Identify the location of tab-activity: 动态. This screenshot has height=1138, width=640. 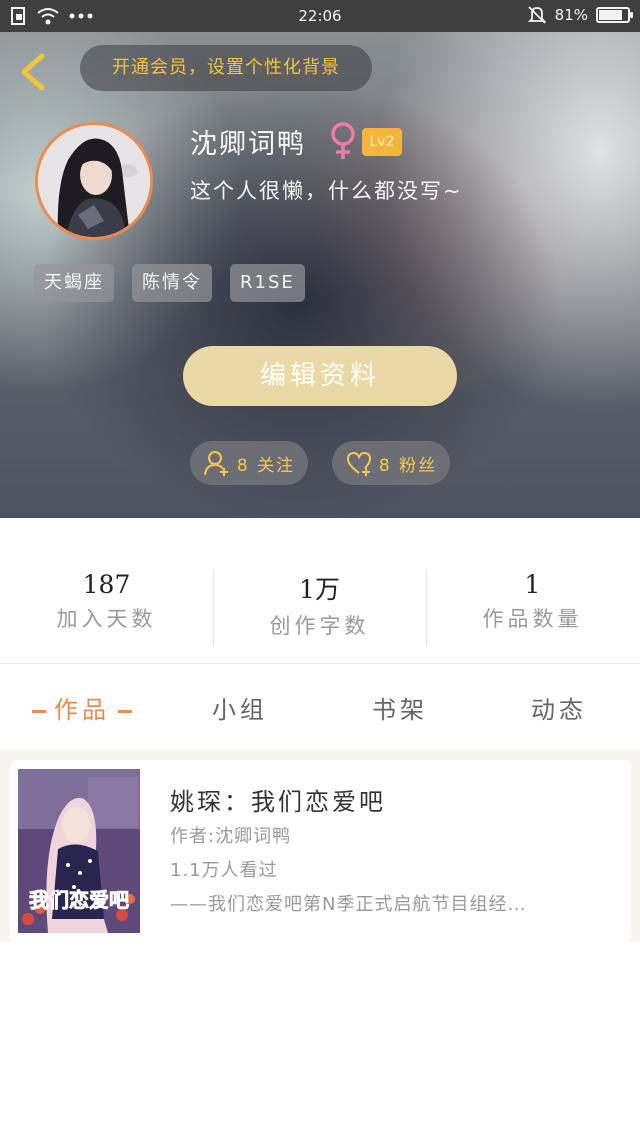
(559, 707).